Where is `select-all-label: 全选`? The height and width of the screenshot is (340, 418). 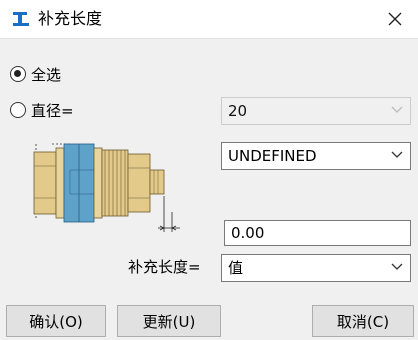
select-all-label: 全选 is located at coordinates (46, 74).